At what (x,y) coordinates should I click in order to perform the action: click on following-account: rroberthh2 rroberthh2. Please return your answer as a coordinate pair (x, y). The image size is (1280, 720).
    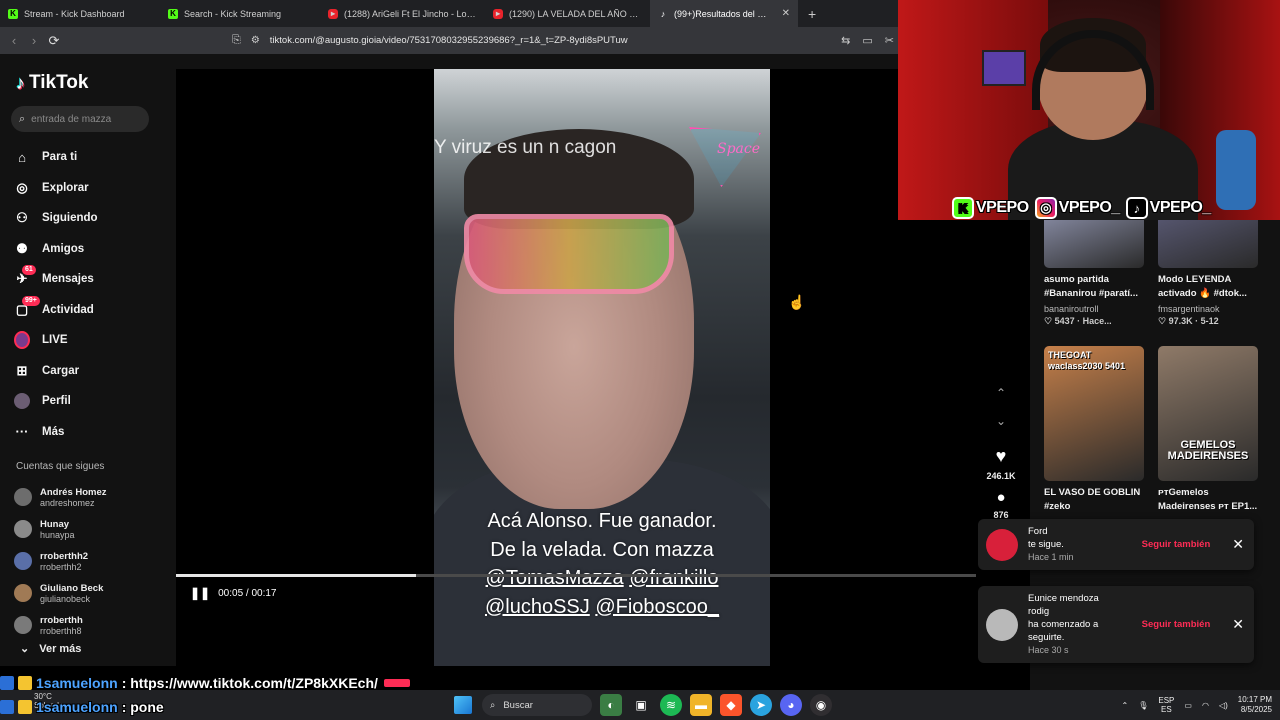
    Looking at the image, I should click on (60, 561).